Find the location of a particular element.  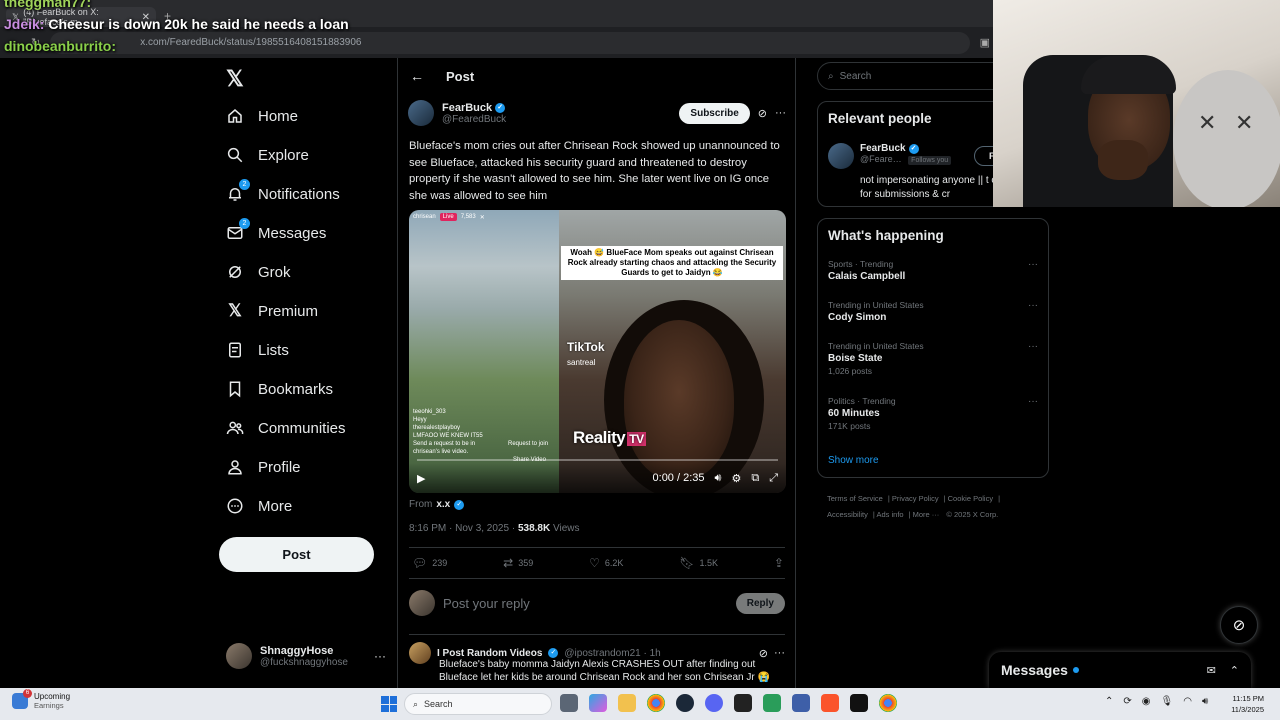

footer-link: Accessibility is located at coordinates (847, 514).